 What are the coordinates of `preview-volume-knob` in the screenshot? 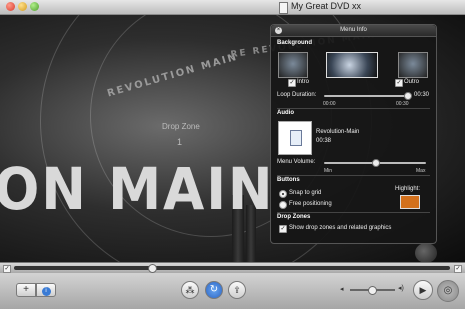 It's located at (372, 290).